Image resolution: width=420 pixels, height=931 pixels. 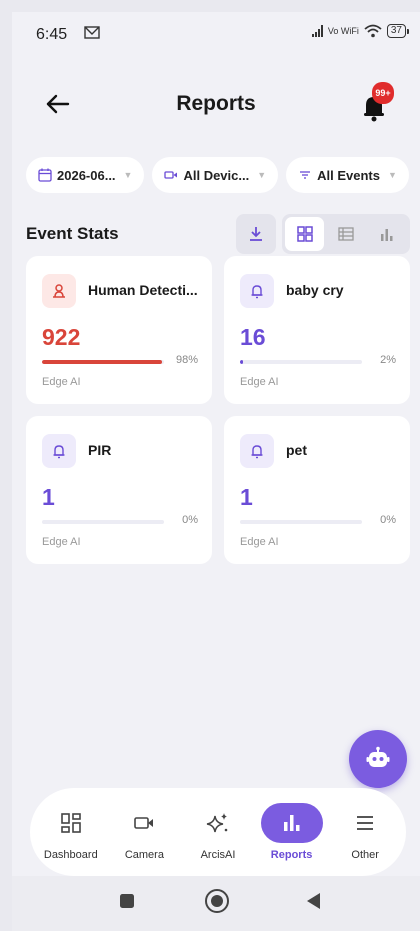 What do you see at coordinates (119, 330) in the screenshot?
I see `event-card: Human Detecti... 922 98% Edge AI` at bounding box center [119, 330].